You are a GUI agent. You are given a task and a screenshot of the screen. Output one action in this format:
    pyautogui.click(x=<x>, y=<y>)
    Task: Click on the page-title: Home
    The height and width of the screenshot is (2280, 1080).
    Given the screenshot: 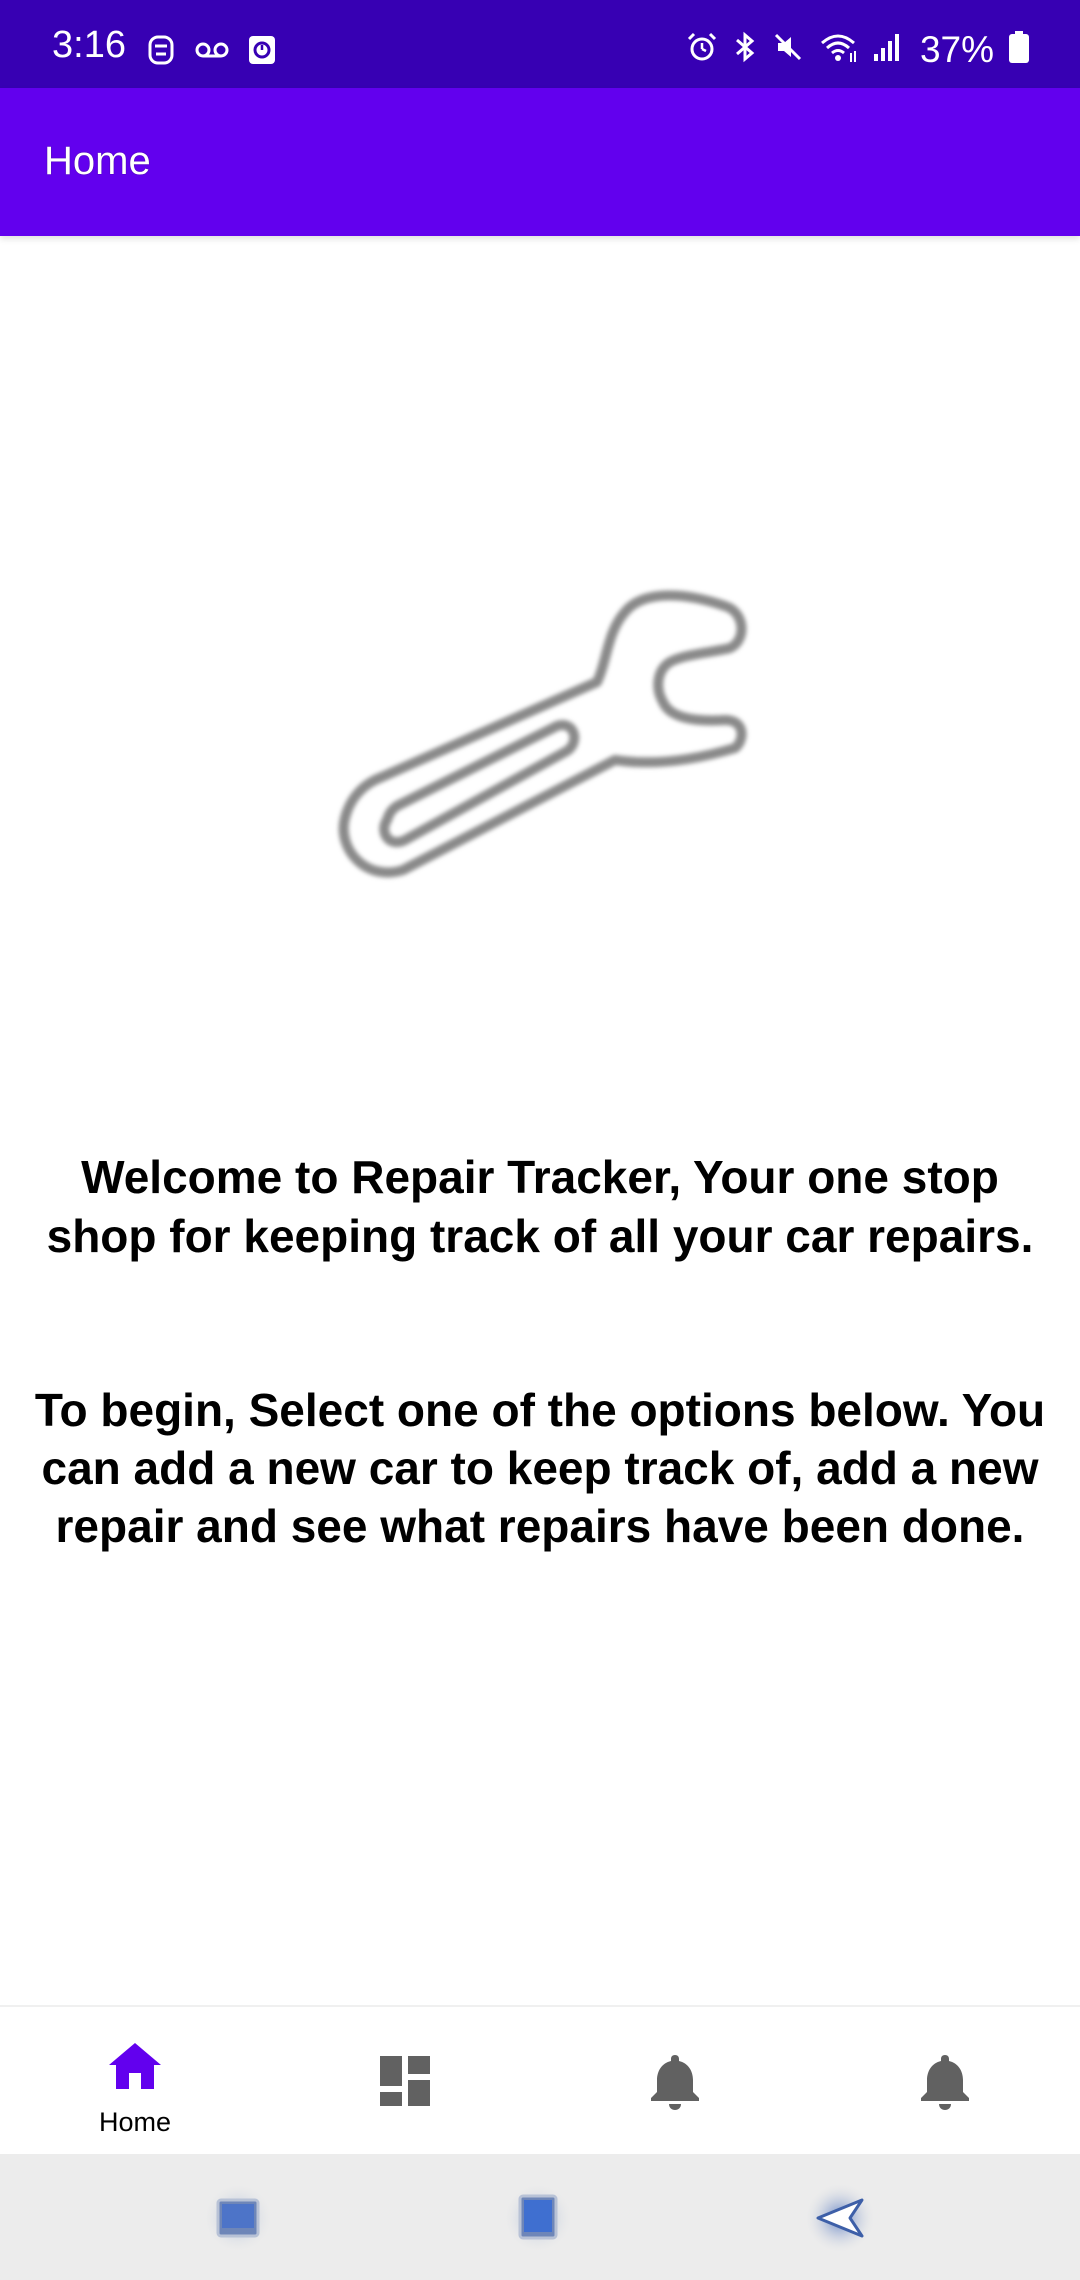 What is the action you would take?
    pyautogui.click(x=97, y=161)
    